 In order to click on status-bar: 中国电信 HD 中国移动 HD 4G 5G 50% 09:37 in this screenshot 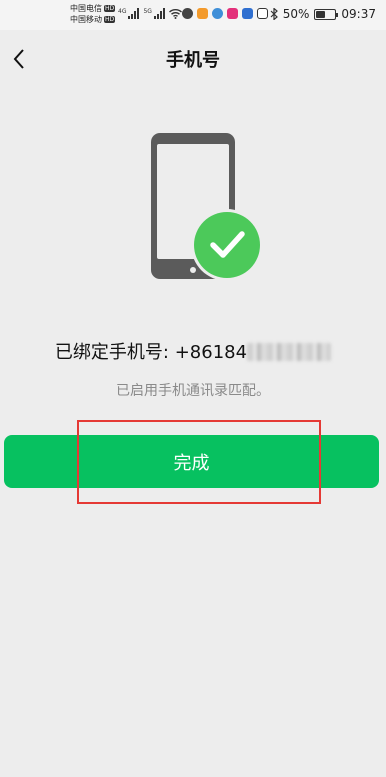, I will do `click(193, 15)`.